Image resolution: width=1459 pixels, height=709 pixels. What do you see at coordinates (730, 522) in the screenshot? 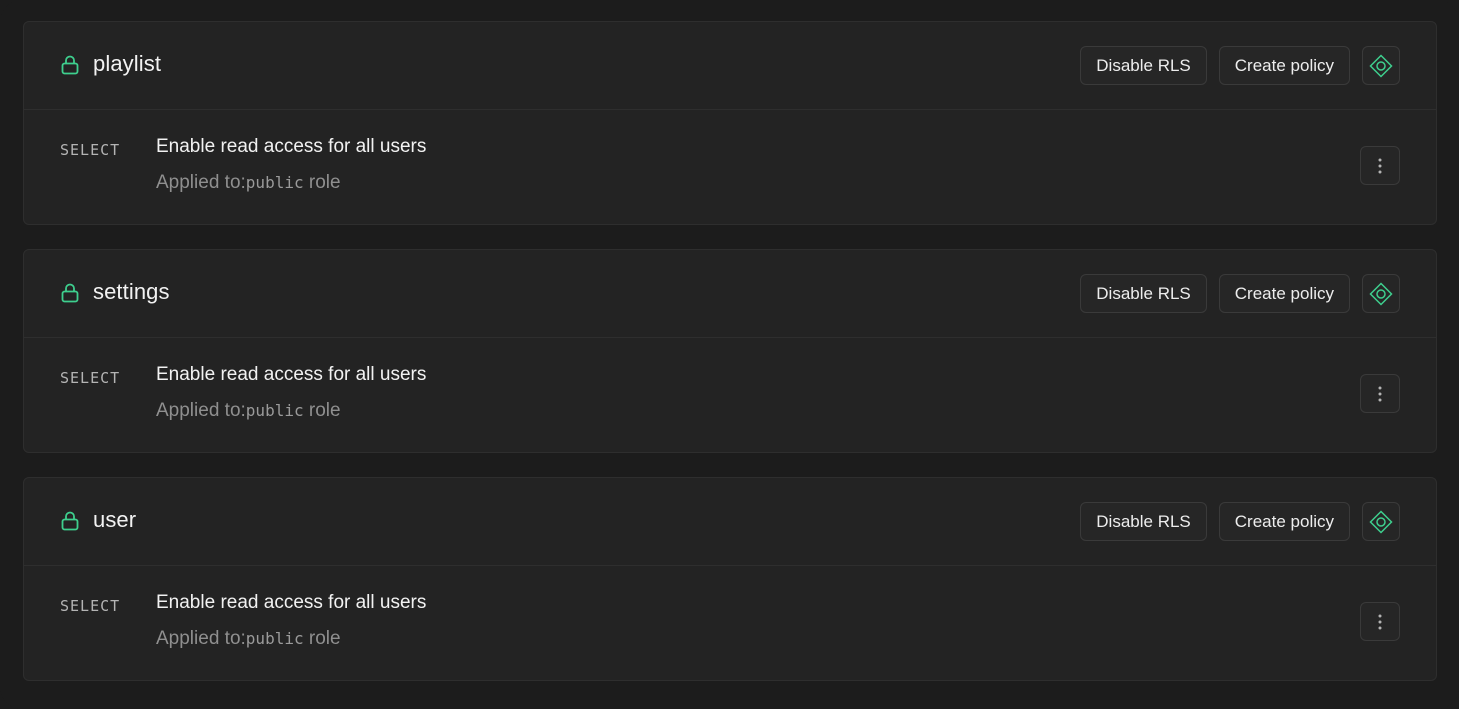
I see `table-card-header: user Disable RLS Create policy` at bounding box center [730, 522].